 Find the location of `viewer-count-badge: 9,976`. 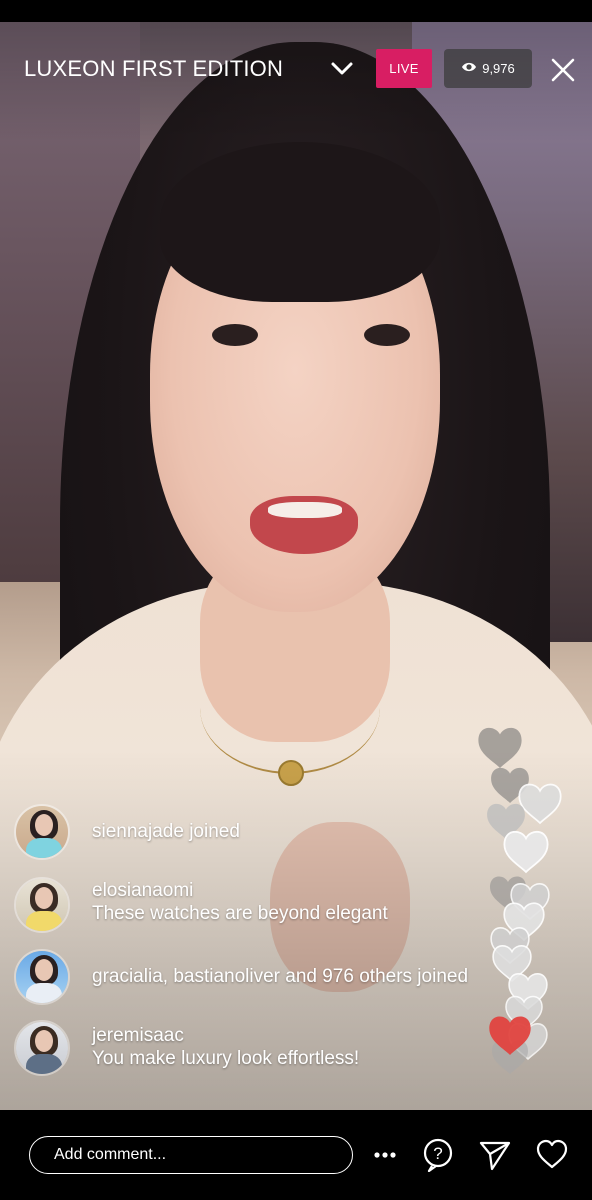

viewer-count-badge: 9,976 is located at coordinates (488, 68).